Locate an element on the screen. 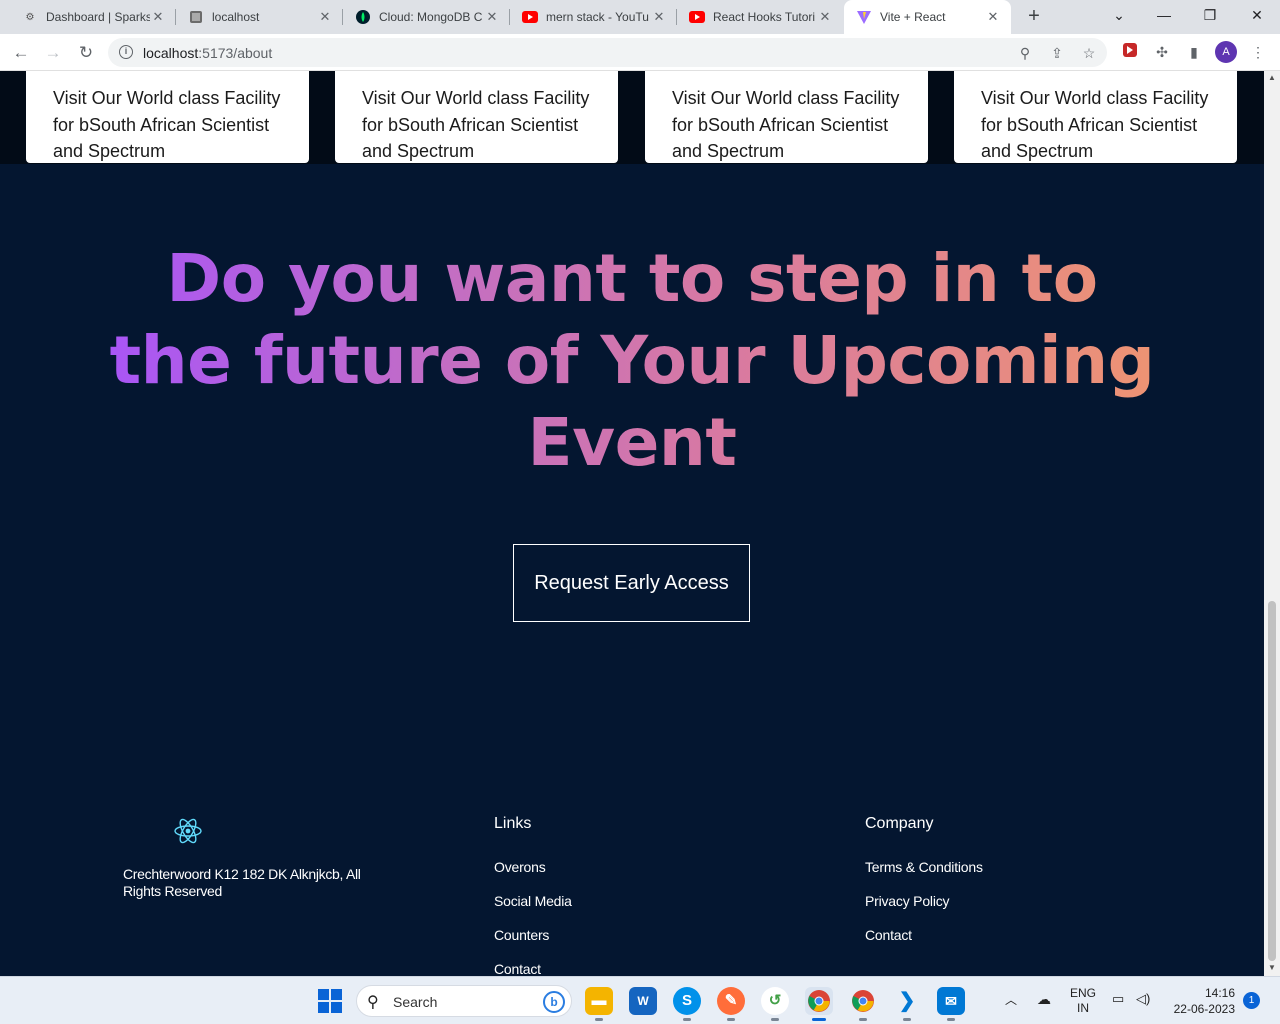 This screenshot has height=1024, width=1280. app-green-icon: ↺ is located at coordinates (775, 1001).